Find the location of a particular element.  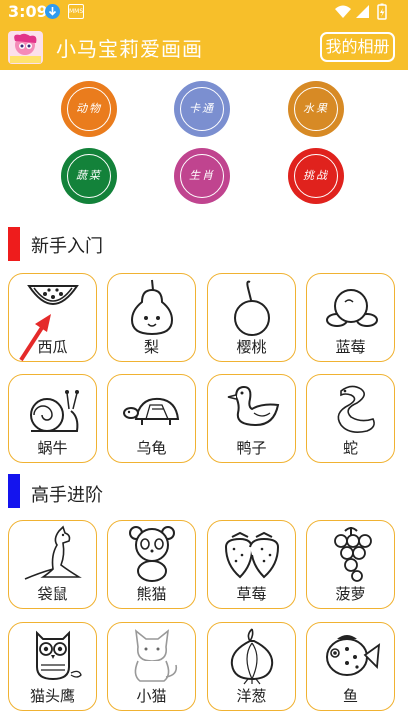

status-indicators is located at coordinates (362, 14).